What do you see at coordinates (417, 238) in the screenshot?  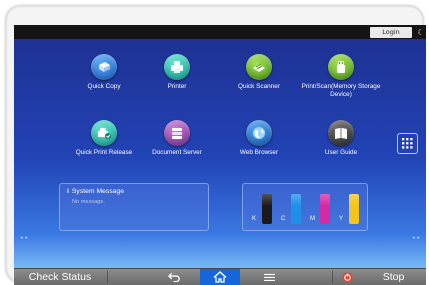 I see `page-indicator-right: ••` at bounding box center [417, 238].